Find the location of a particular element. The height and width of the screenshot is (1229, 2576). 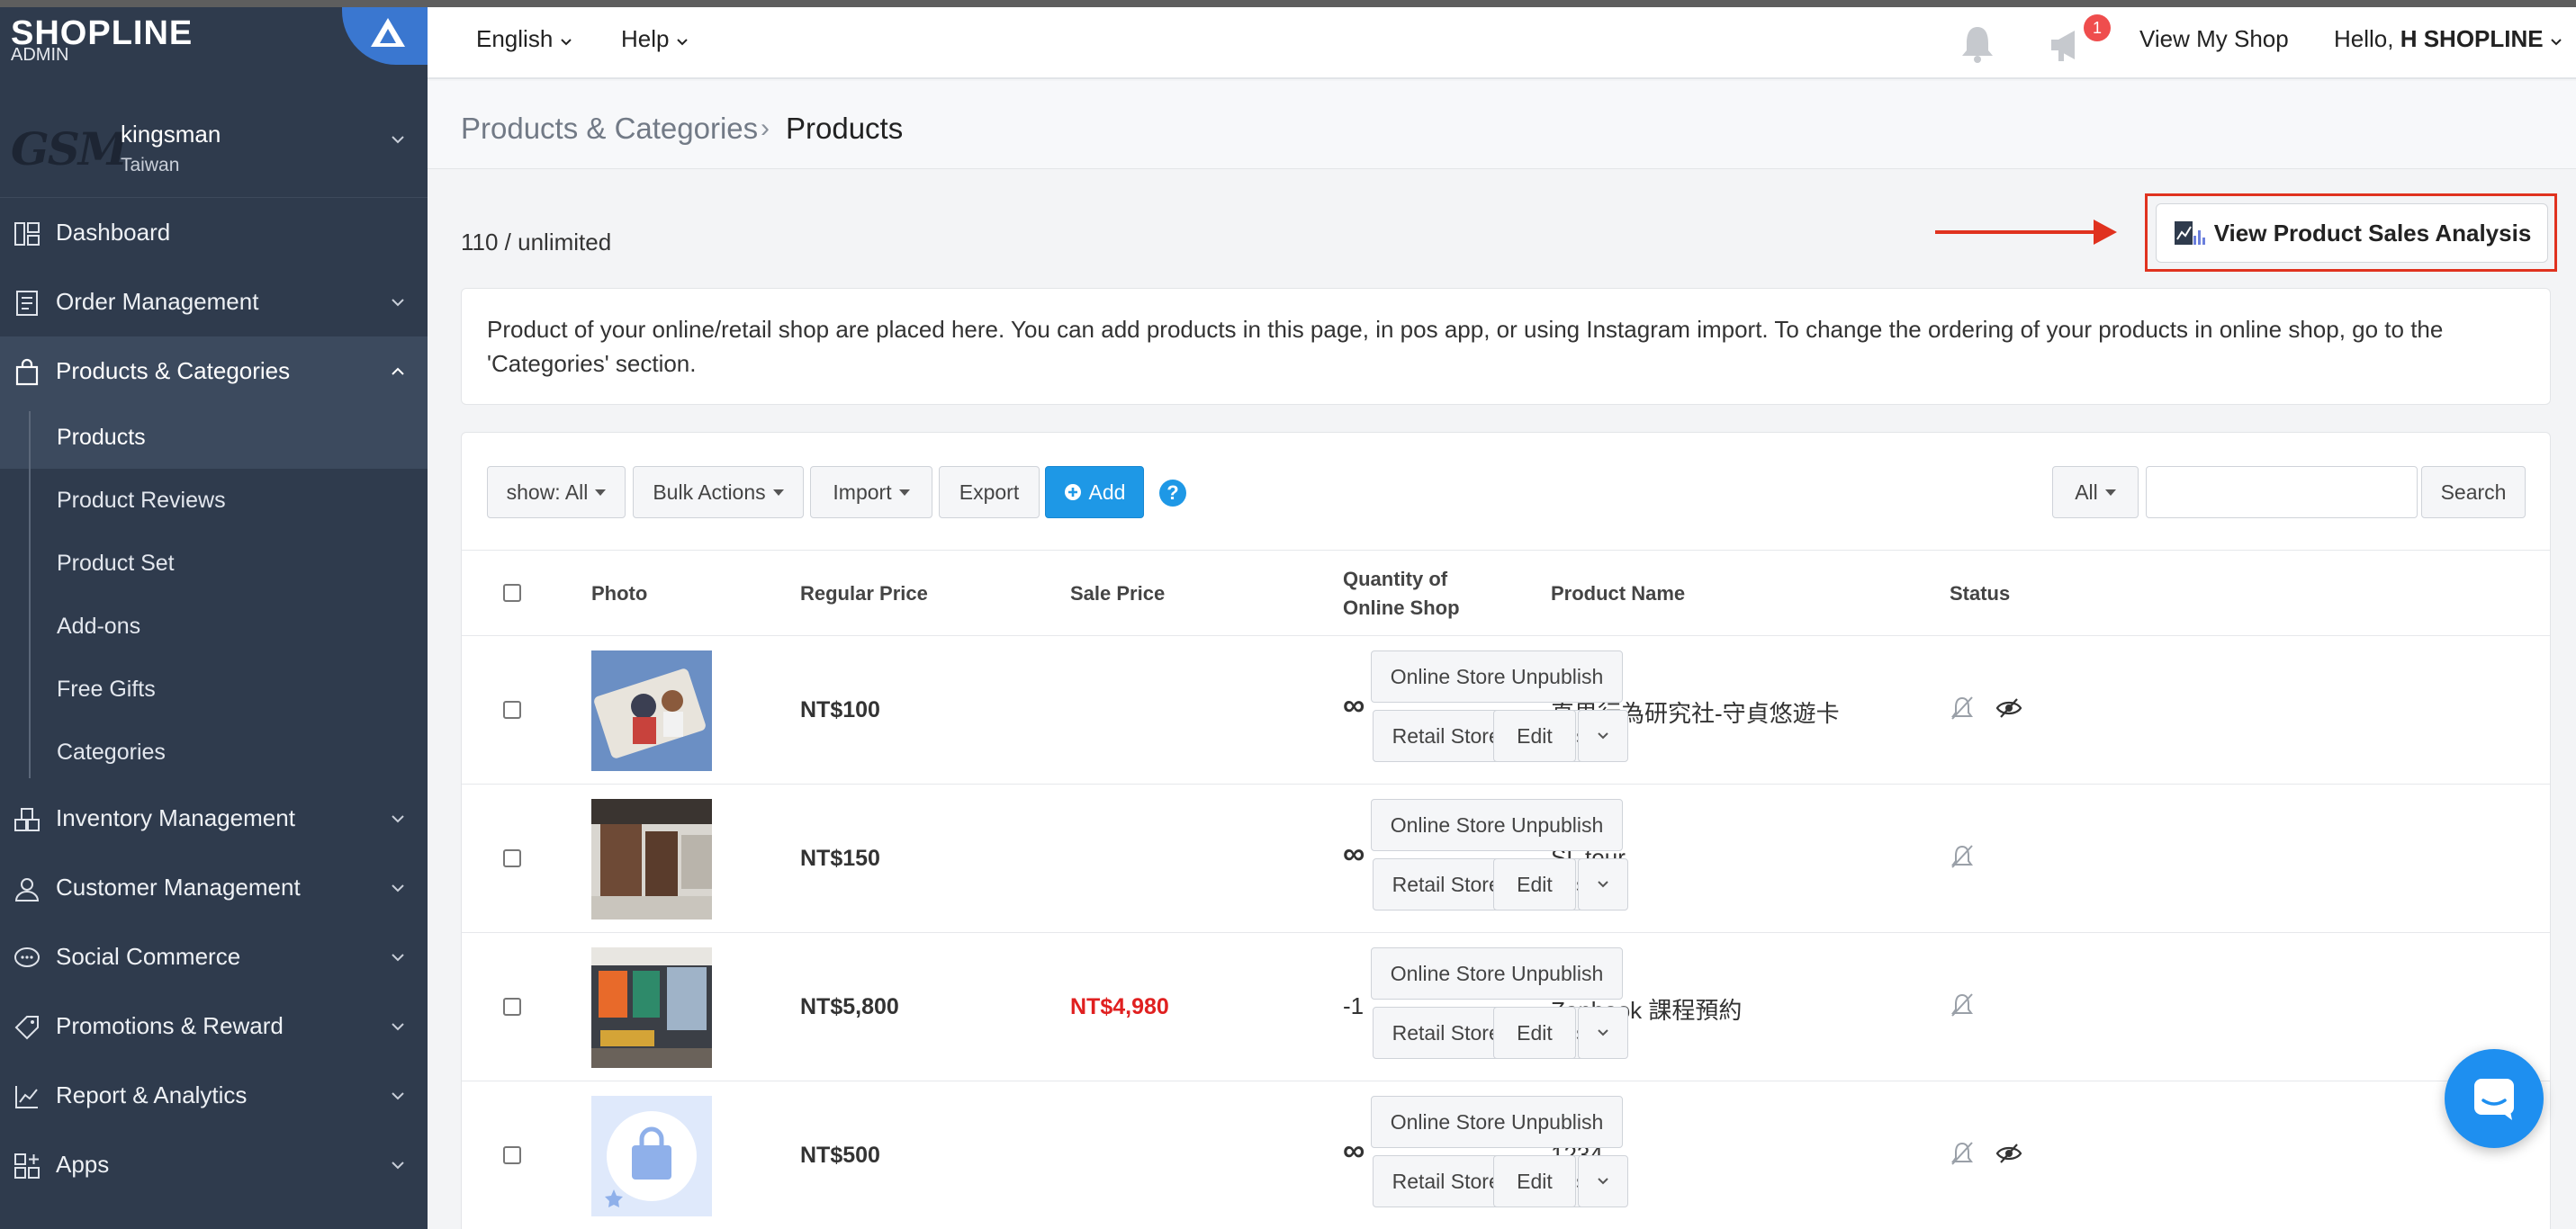

chevron-up-icon is located at coordinates (398, 371).